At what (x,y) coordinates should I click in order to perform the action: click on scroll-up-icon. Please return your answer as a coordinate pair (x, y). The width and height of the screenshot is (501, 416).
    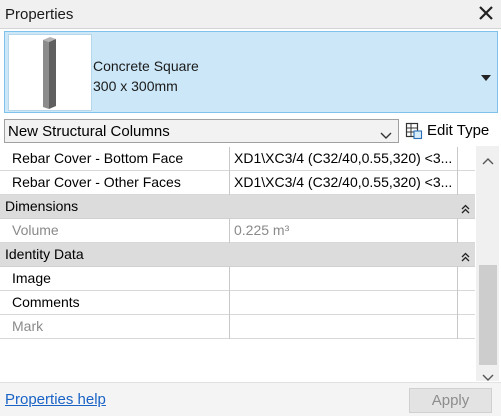
    Looking at the image, I should click on (488, 158).